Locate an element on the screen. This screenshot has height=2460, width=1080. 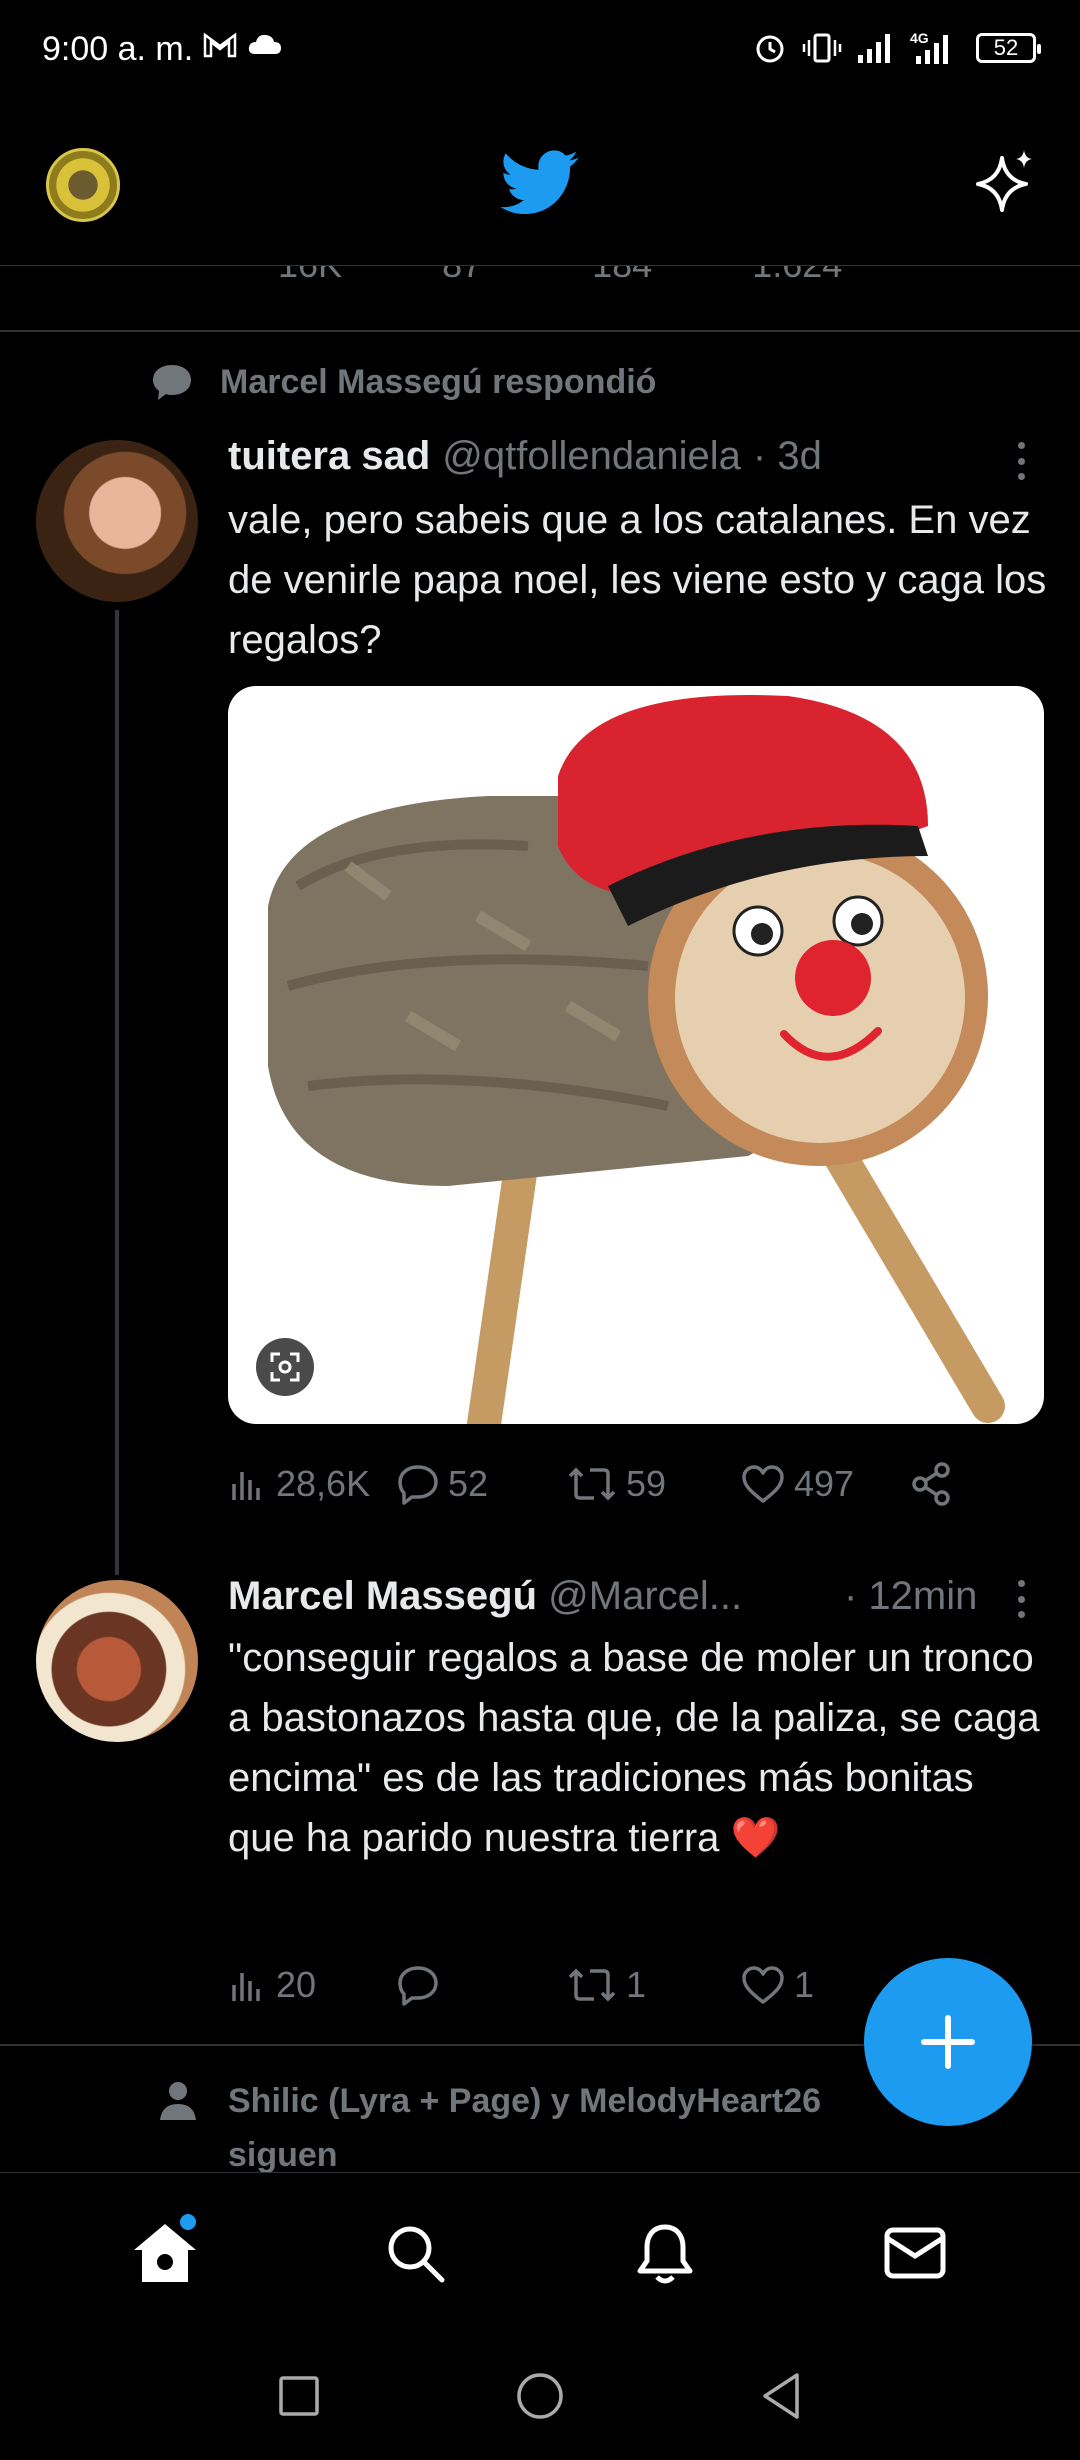
replies-count: 87 is located at coordinates (432, 276).